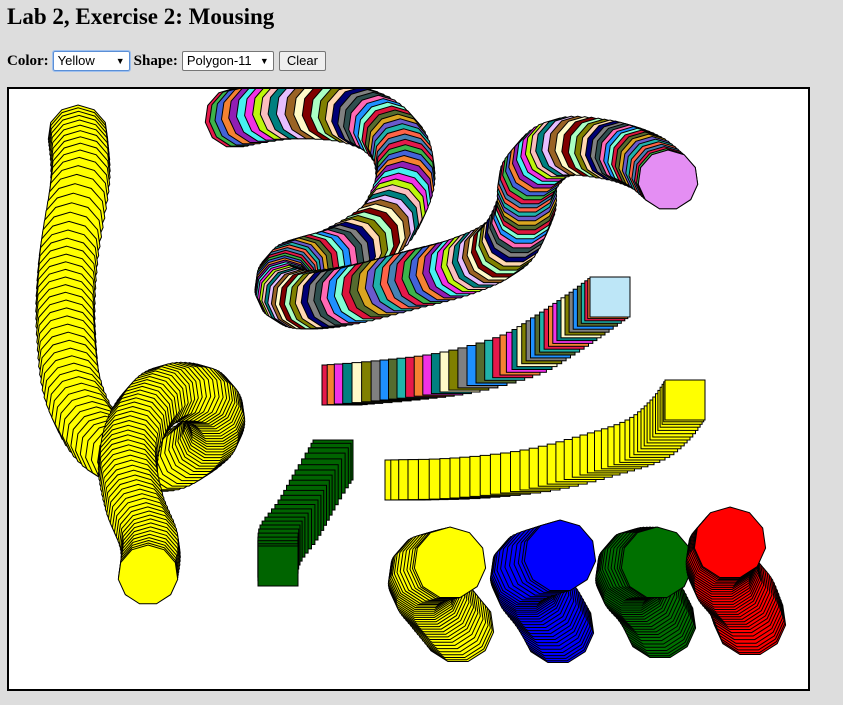 The width and height of the screenshot is (843, 705). What do you see at coordinates (543, 591) in the screenshot?
I see `stroke-blue-blob` at bounding box center [543, 591].